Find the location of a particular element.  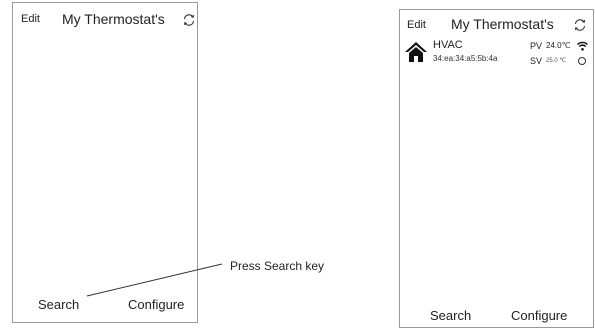

status-indicator-icon is located at coordinates (582, 61).